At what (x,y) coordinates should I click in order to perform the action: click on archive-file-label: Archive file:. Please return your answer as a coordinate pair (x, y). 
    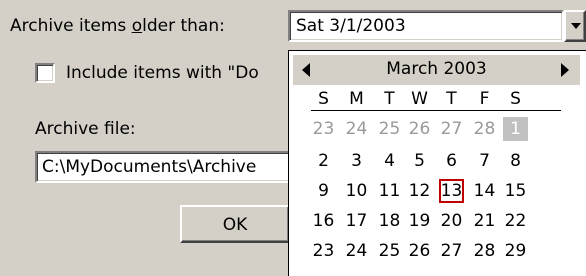
    Looking at the image, I should click on (85, 129).